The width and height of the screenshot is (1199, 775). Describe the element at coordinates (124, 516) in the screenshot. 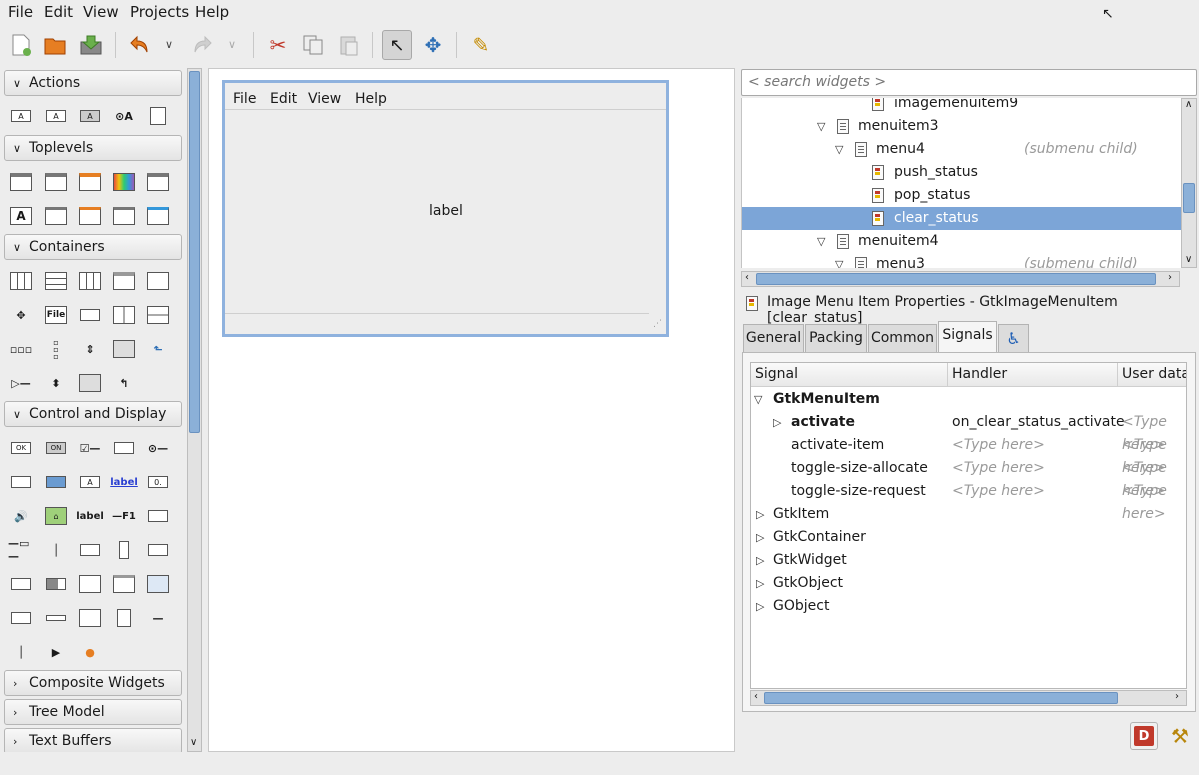

I see `accel-label-icon: —F1` at that location.